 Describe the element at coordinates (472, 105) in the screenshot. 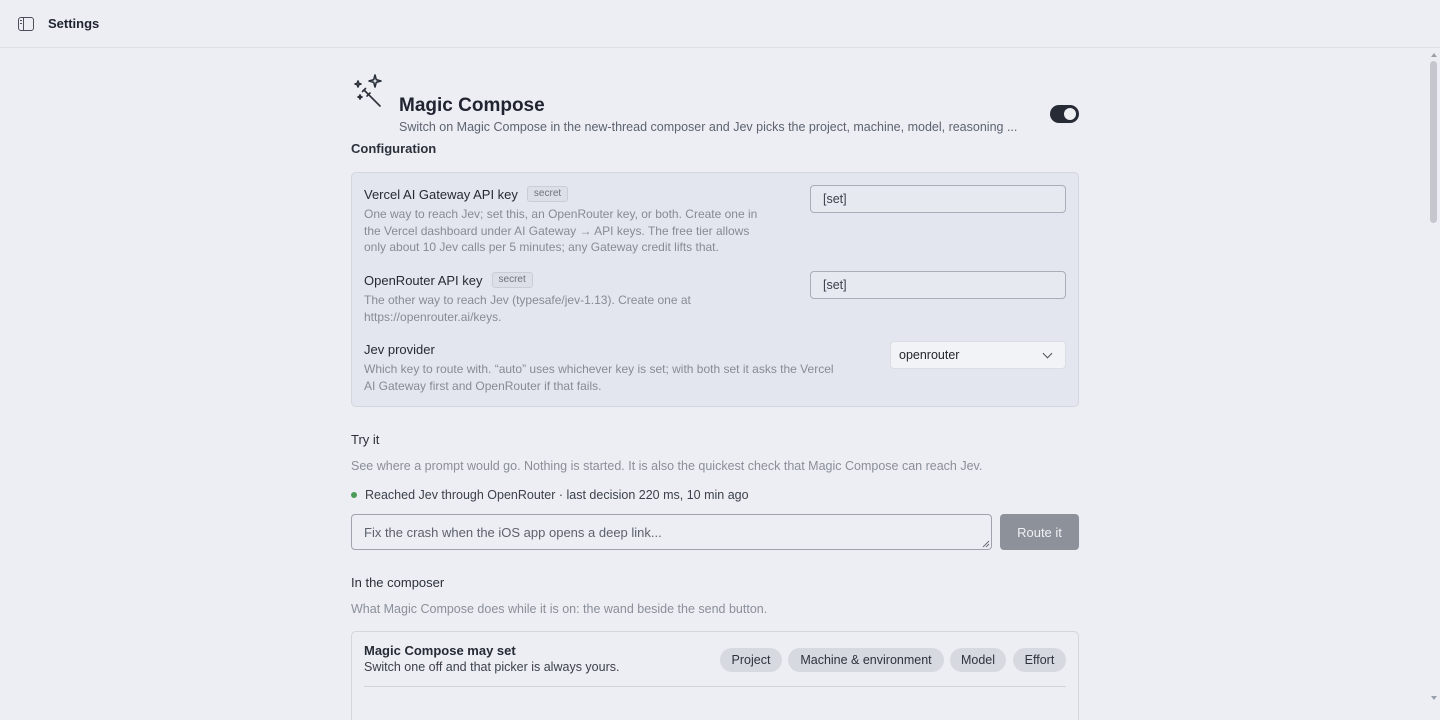

I see `magic-compose-title: Magic Compose` at that location.